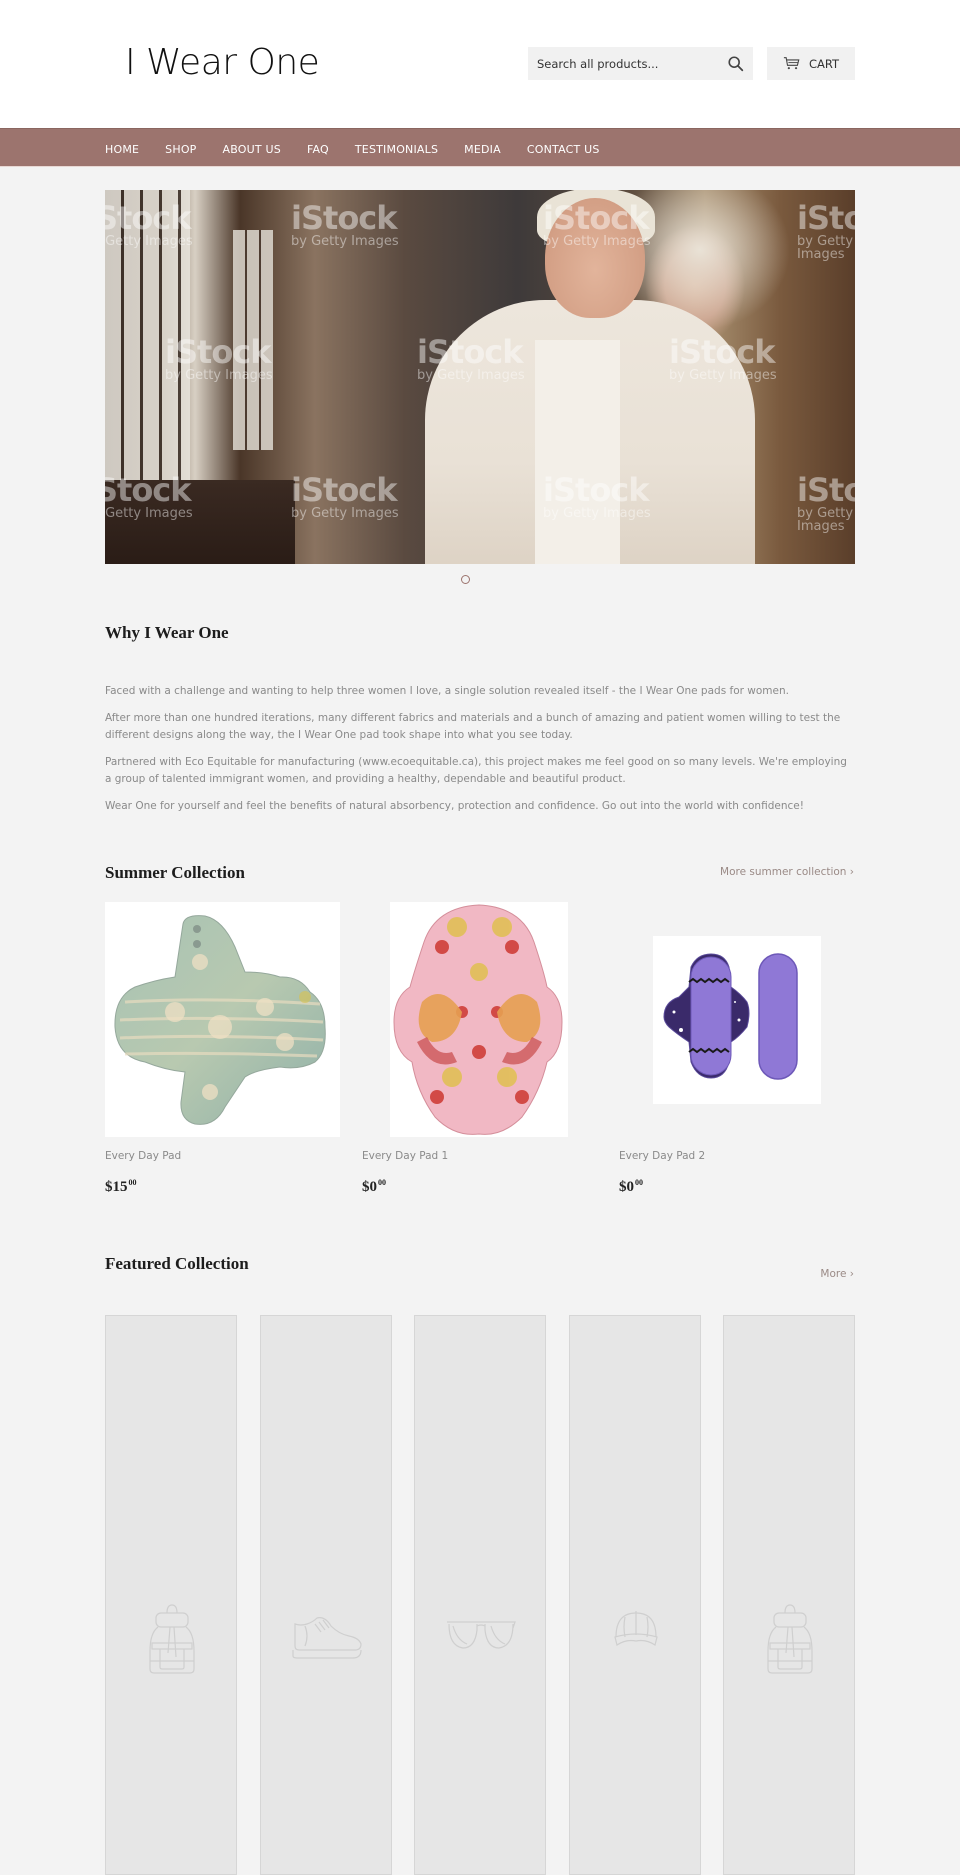  I want to click on why-title: Why I Wear One, so click(167, 632).